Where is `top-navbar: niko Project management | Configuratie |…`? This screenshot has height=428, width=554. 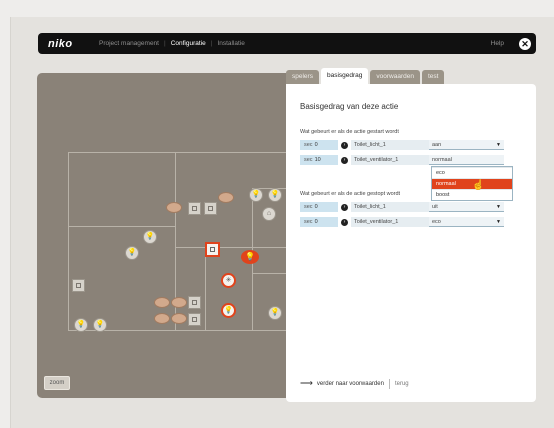 top-navbar: niko Project management | Configuratie |… is located at coordinates (287, 43).